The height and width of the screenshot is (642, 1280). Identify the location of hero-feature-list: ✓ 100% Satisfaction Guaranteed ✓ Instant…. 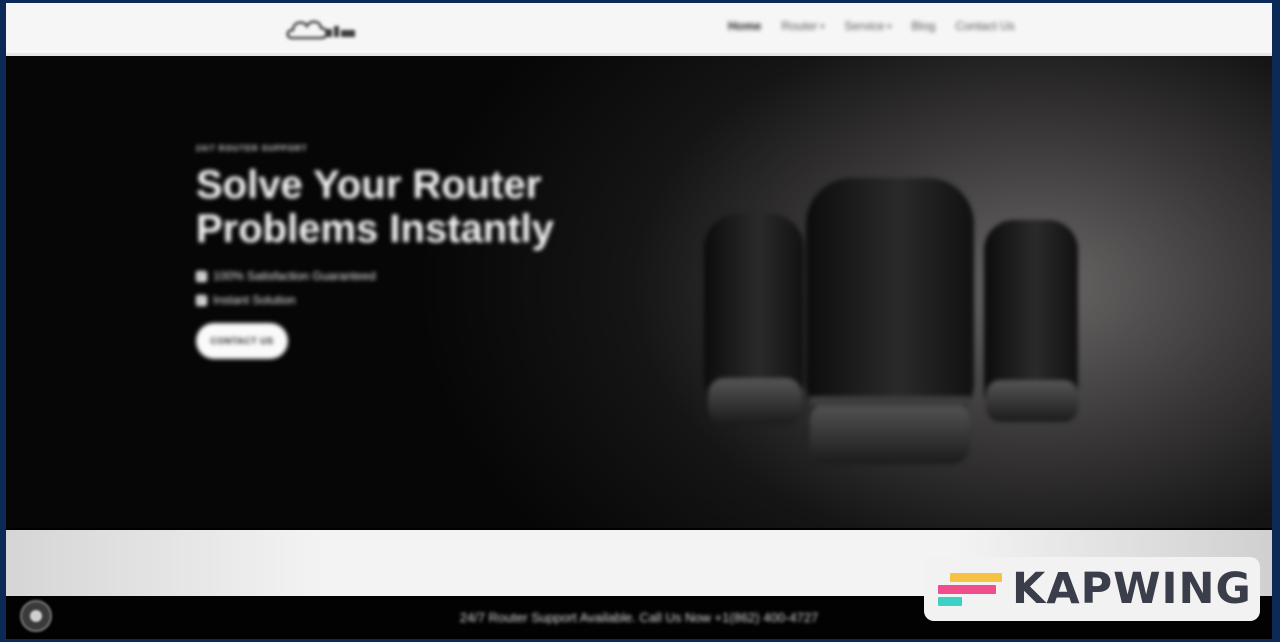
(411, 288).